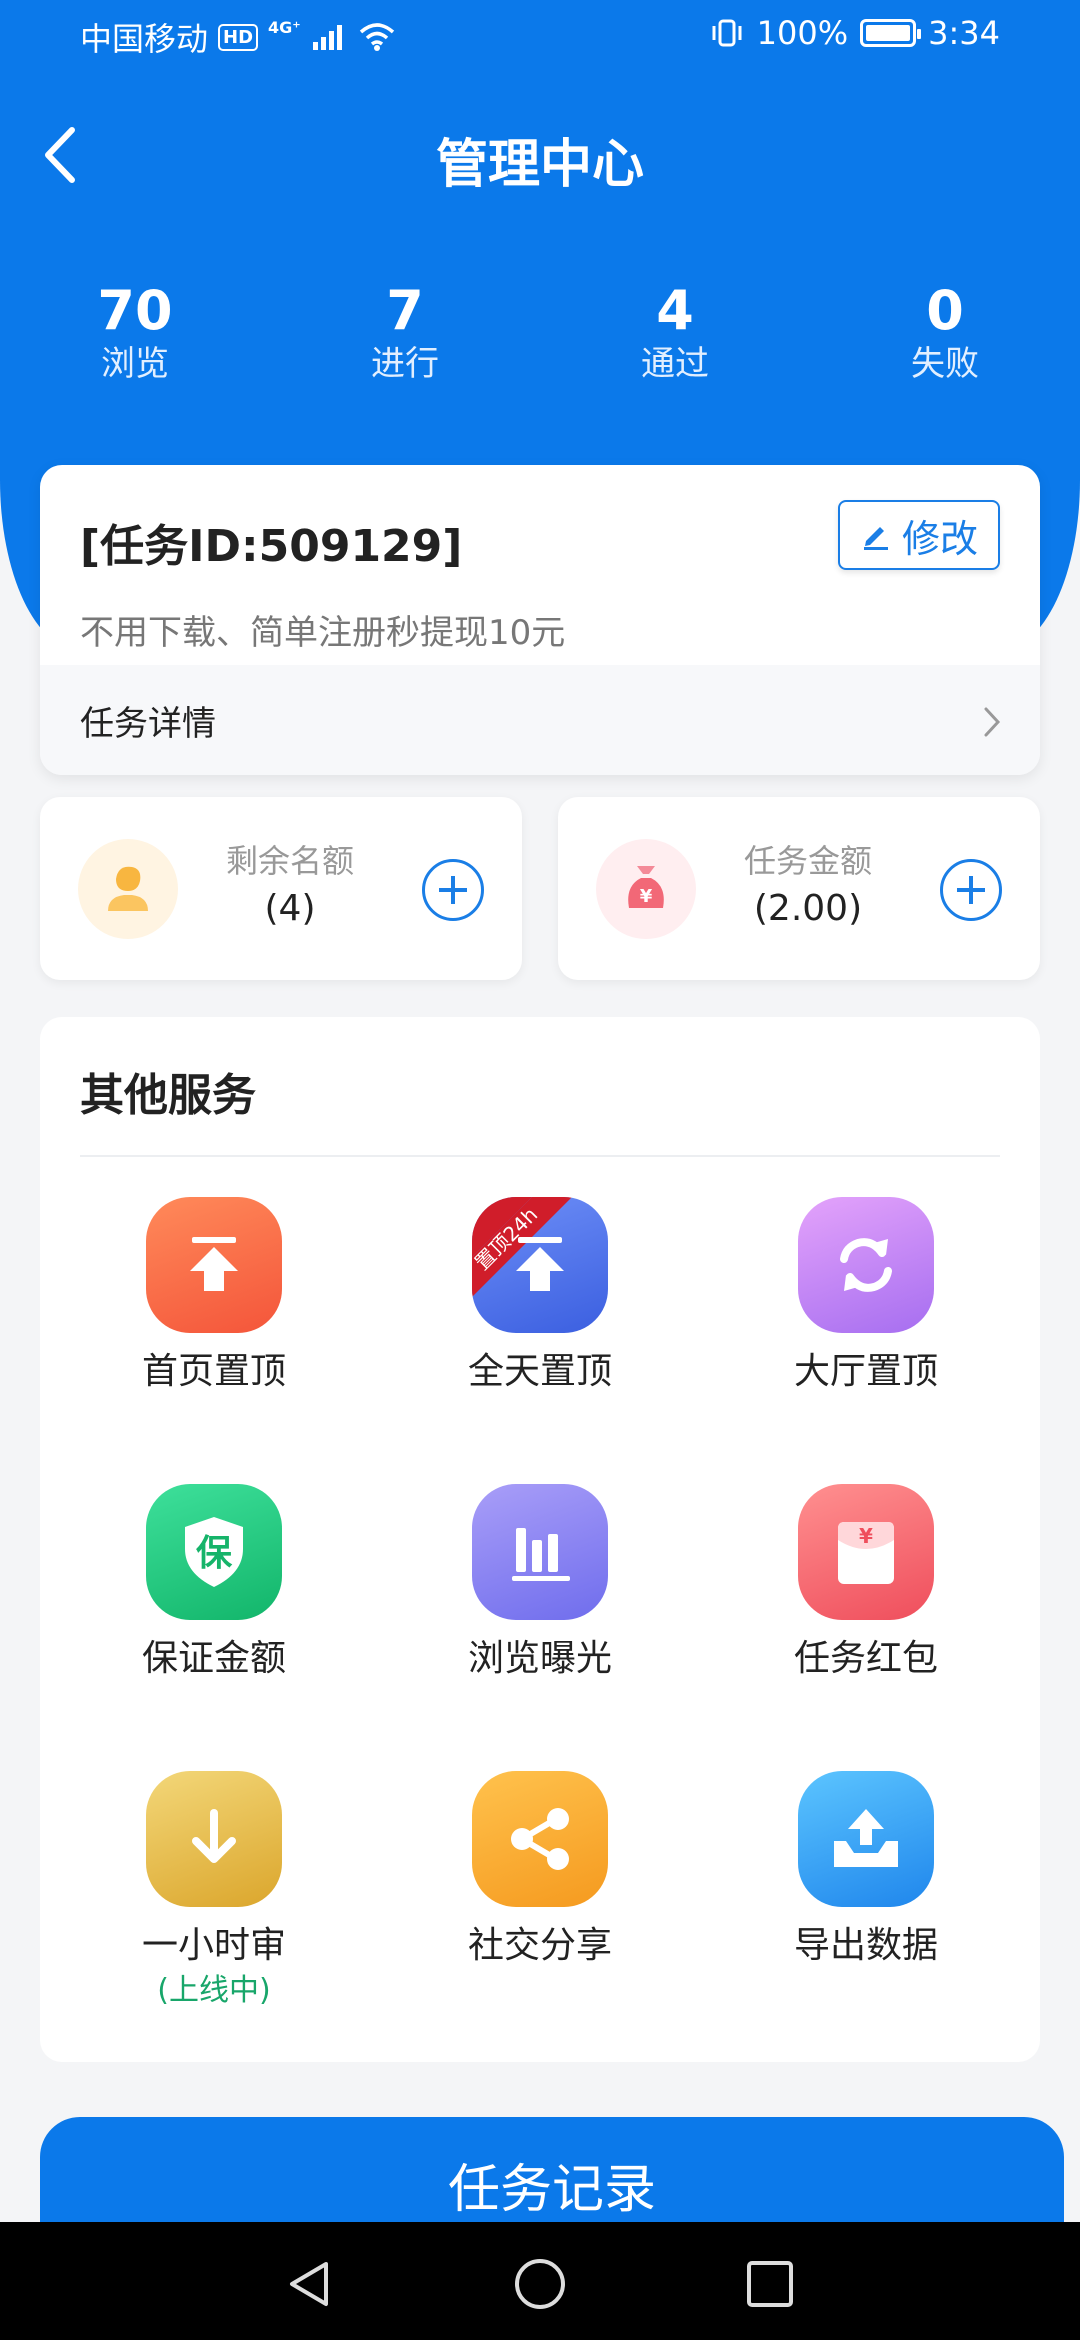 This screenshot has width=1080, height=2340. Describe the element at coordinates (866, 1552) in the screenshot. I see `red-envelope-icon: ¥` at that location.